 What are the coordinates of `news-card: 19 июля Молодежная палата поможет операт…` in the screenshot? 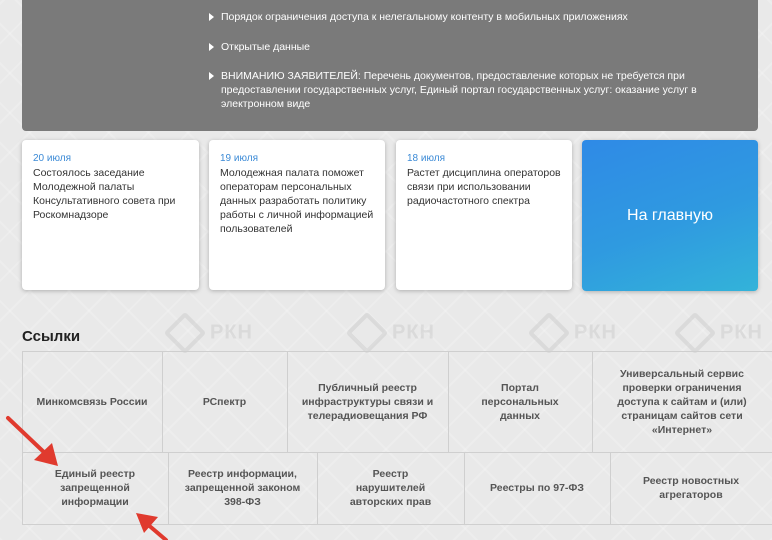 It's located at (297, 215).